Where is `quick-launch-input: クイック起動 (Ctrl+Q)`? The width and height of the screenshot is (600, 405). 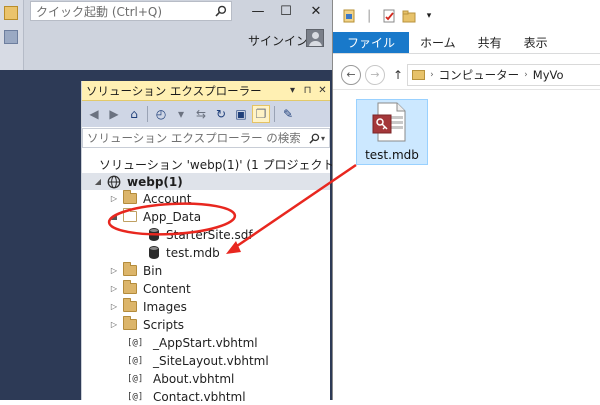
quick-launch-input: クイック起動 (Ctrl+Q) is located at coordinates (131, 11).